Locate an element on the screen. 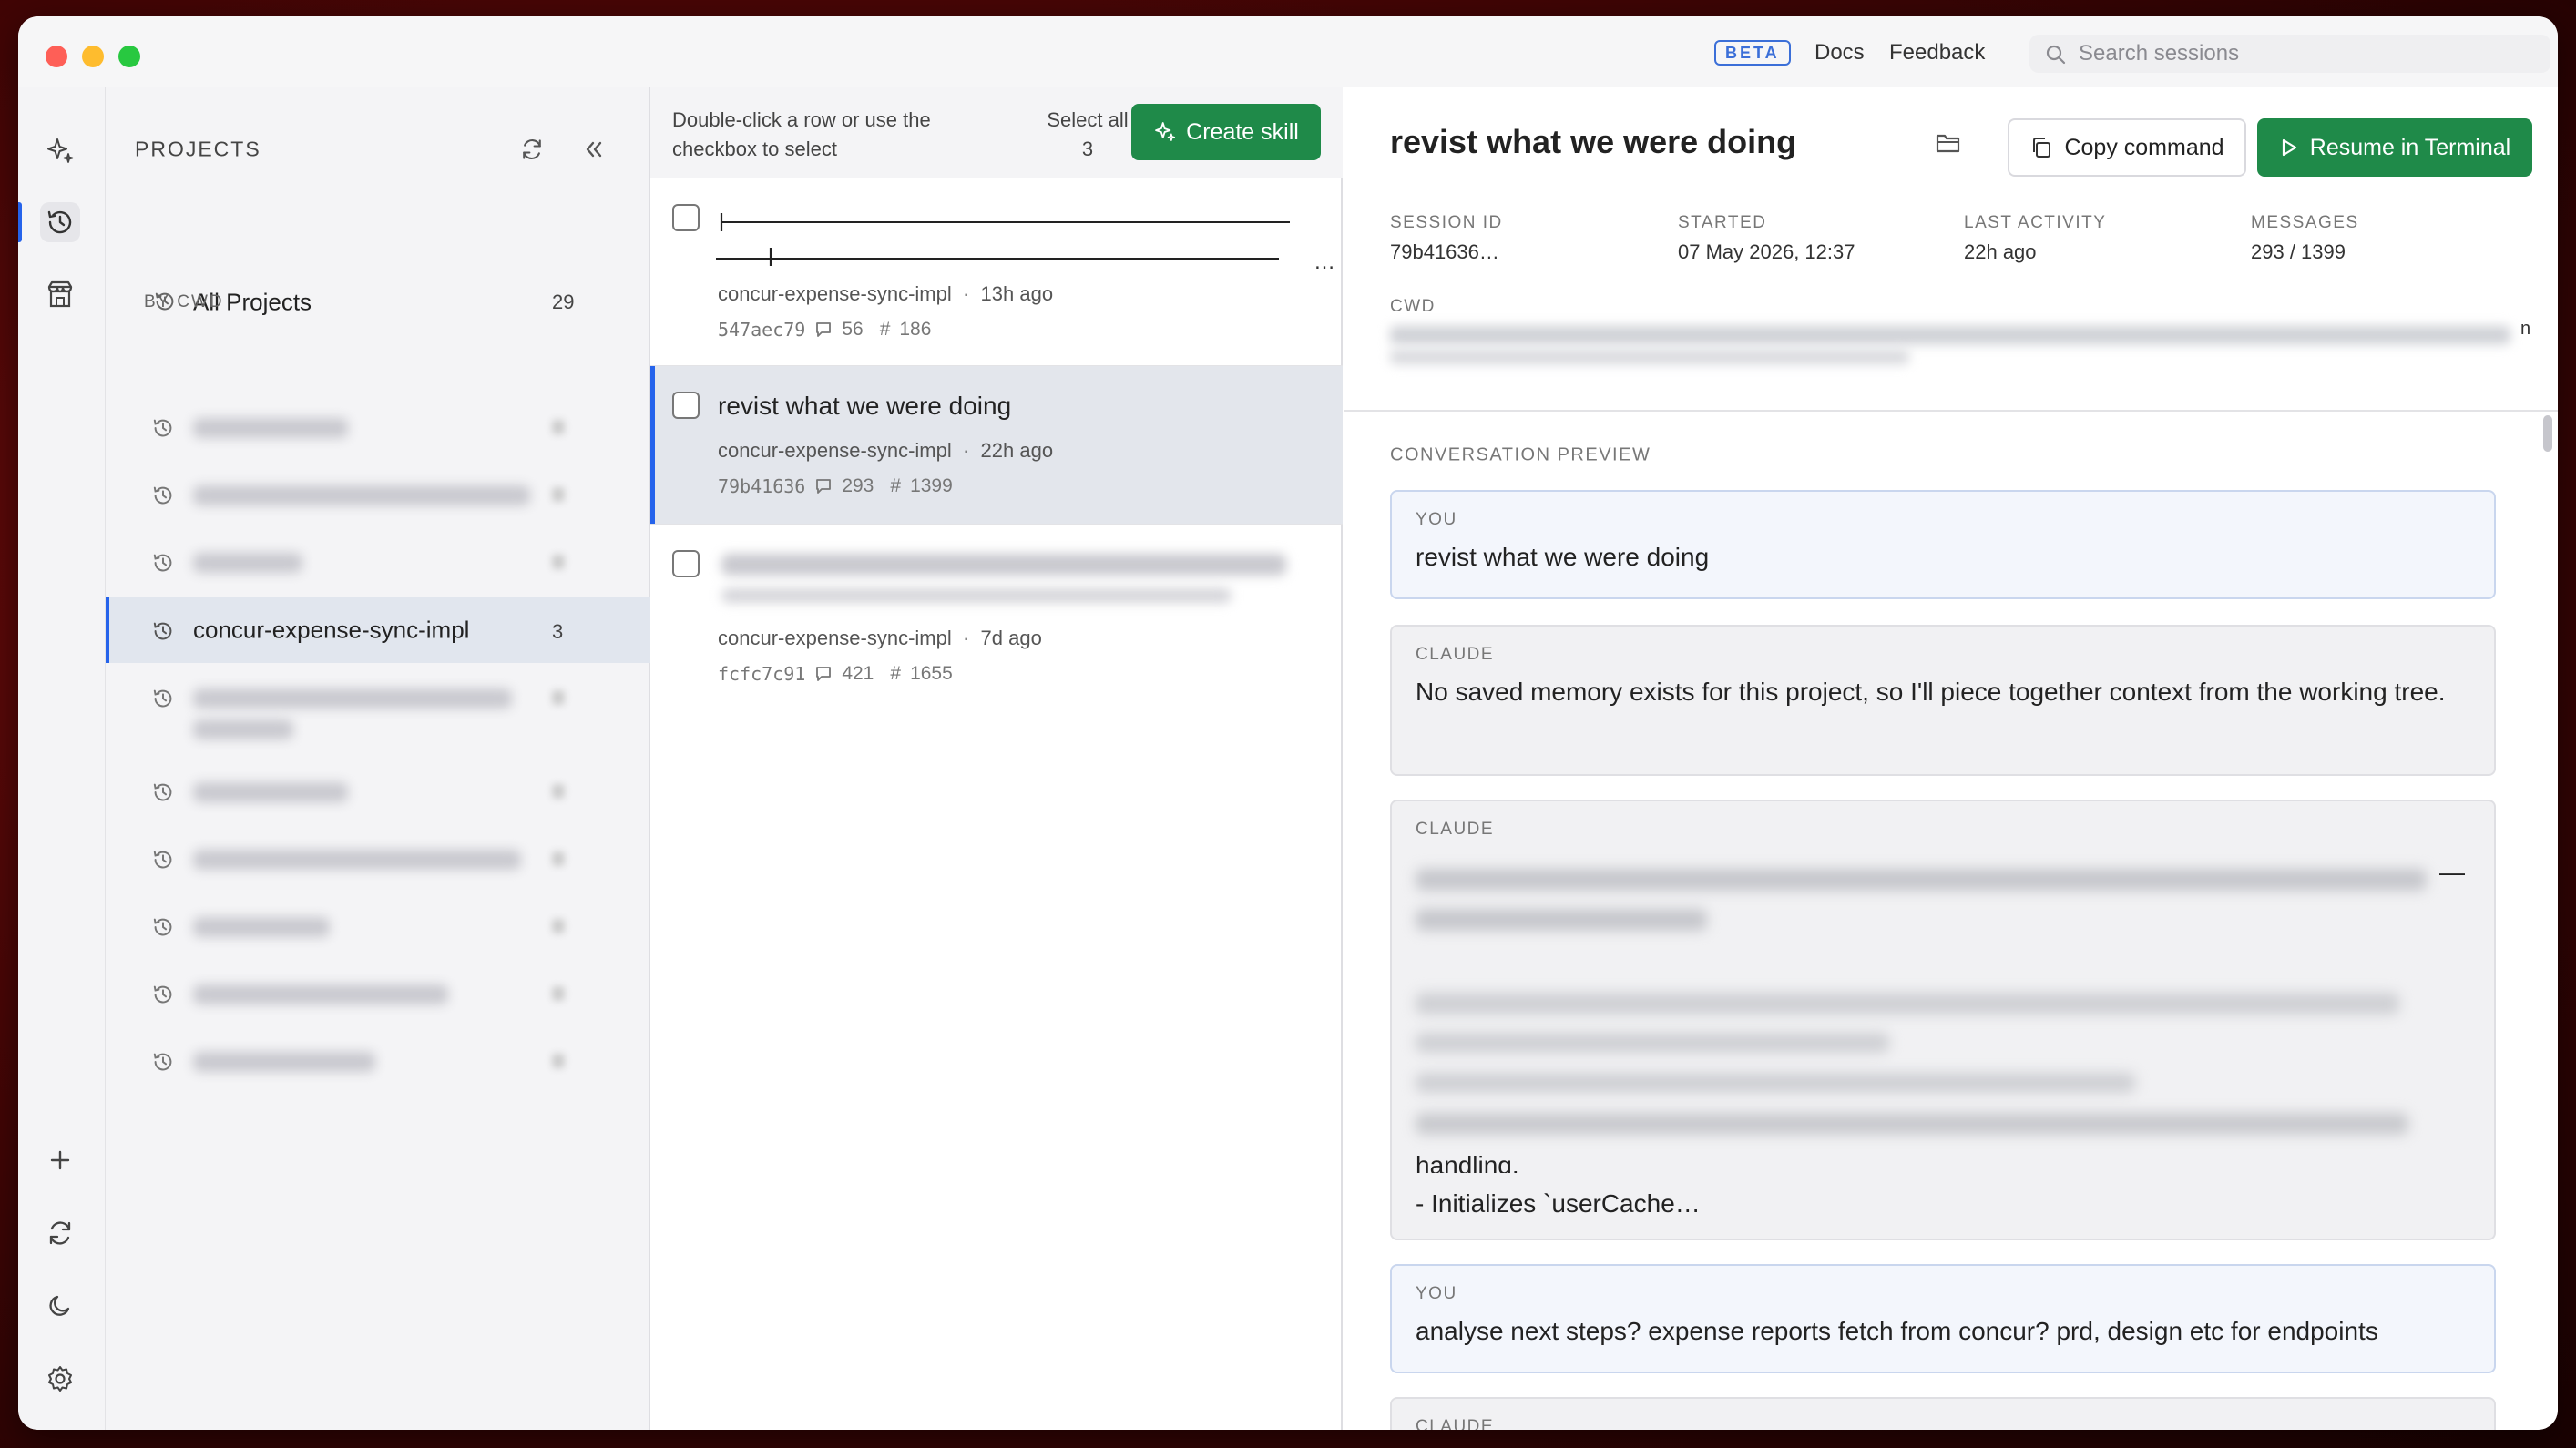 Image resolution: width=2576 pixels, height=1448 pixels. session-stats: 547aec79 56 # 186 is located at coordinates (824, 330).